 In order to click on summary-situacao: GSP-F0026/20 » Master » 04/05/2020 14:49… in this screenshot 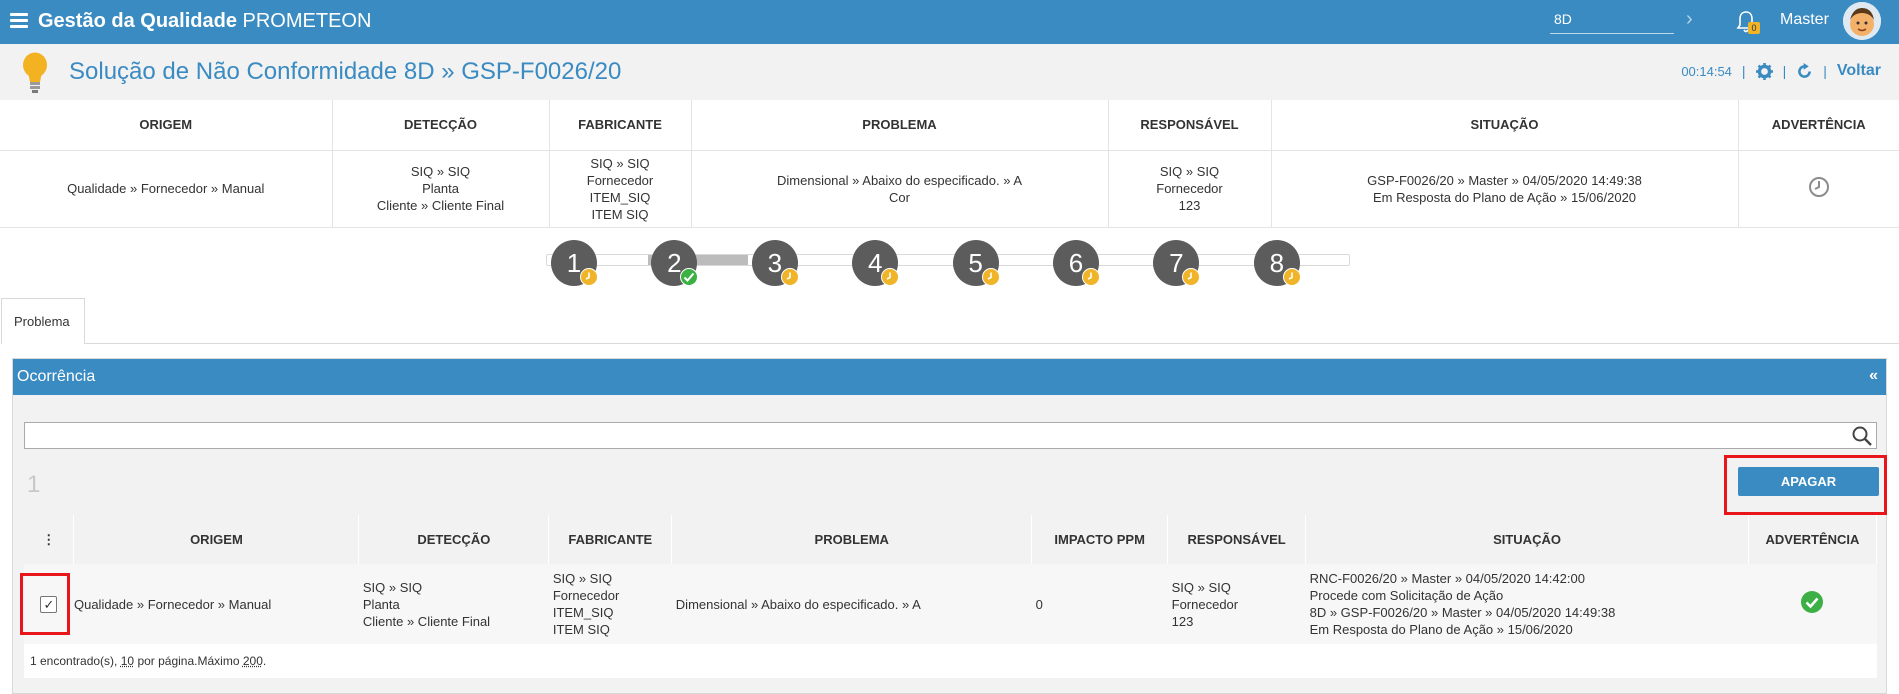, I will do `click(1505, 189)`.